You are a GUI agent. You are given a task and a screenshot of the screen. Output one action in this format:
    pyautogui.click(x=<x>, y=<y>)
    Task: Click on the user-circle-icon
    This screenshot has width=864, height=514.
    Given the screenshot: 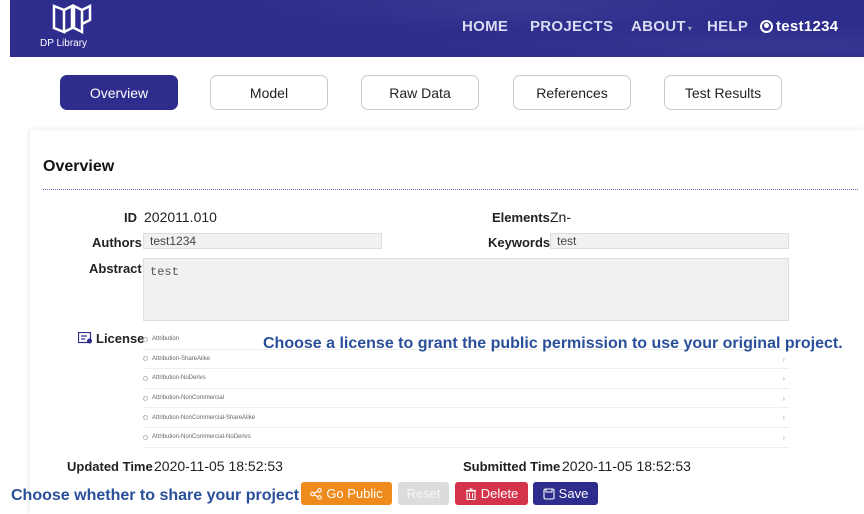 What is the action you would take?
    pyautogui.click(x=766, y=26)
    